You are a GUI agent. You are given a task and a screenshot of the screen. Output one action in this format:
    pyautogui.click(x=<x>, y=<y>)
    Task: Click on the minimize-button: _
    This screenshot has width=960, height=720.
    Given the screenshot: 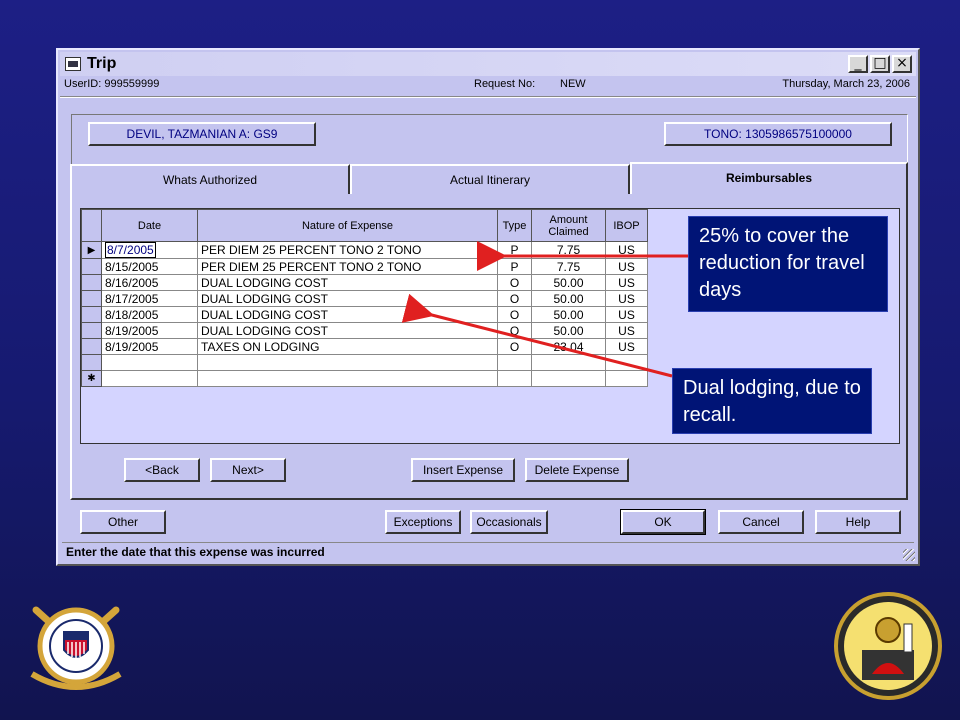 What is the action you would take?
    pyautogui.click(x=858, y=64)
    